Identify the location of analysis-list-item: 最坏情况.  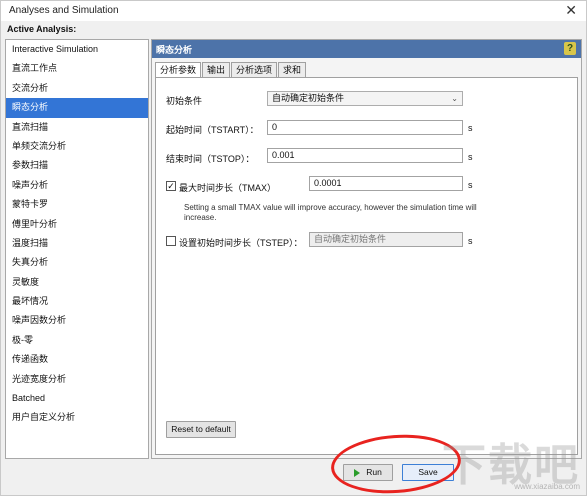
(77, 301).